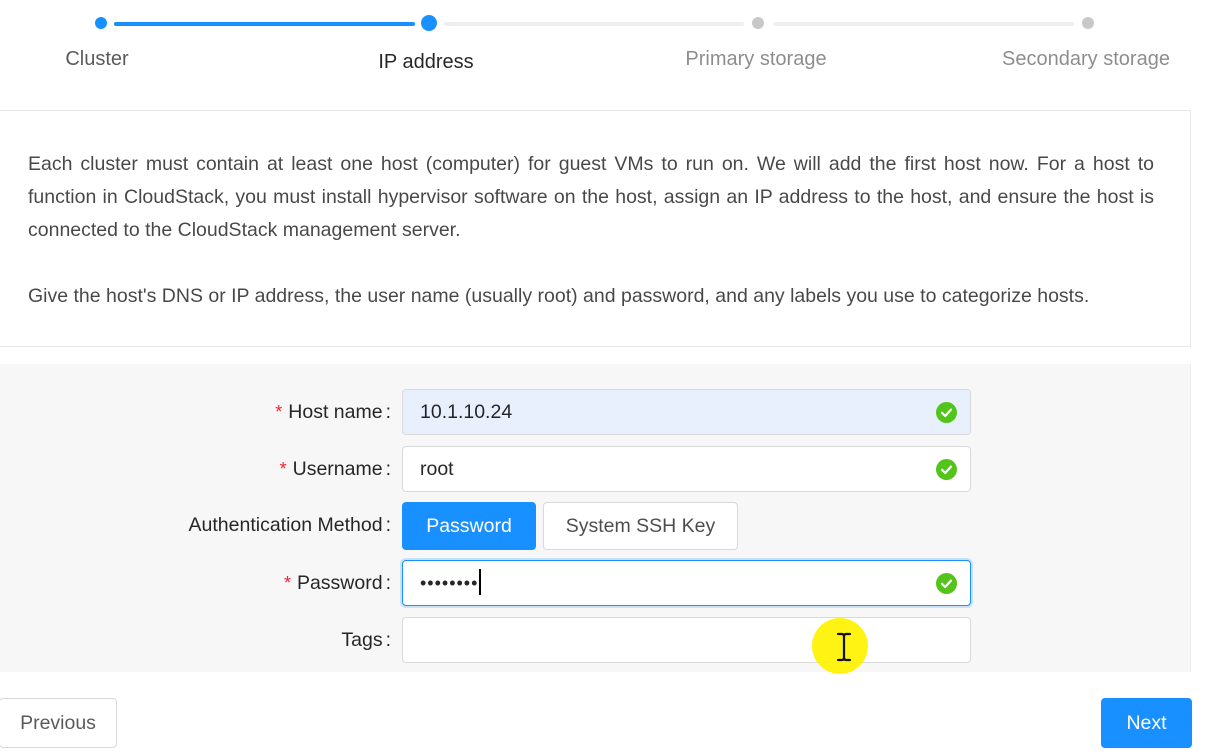 The height and width of the screenshot is (754, 1207). Describe the element at coordinates (480, 581) in the screenshot. I see `text-caret` at that location.